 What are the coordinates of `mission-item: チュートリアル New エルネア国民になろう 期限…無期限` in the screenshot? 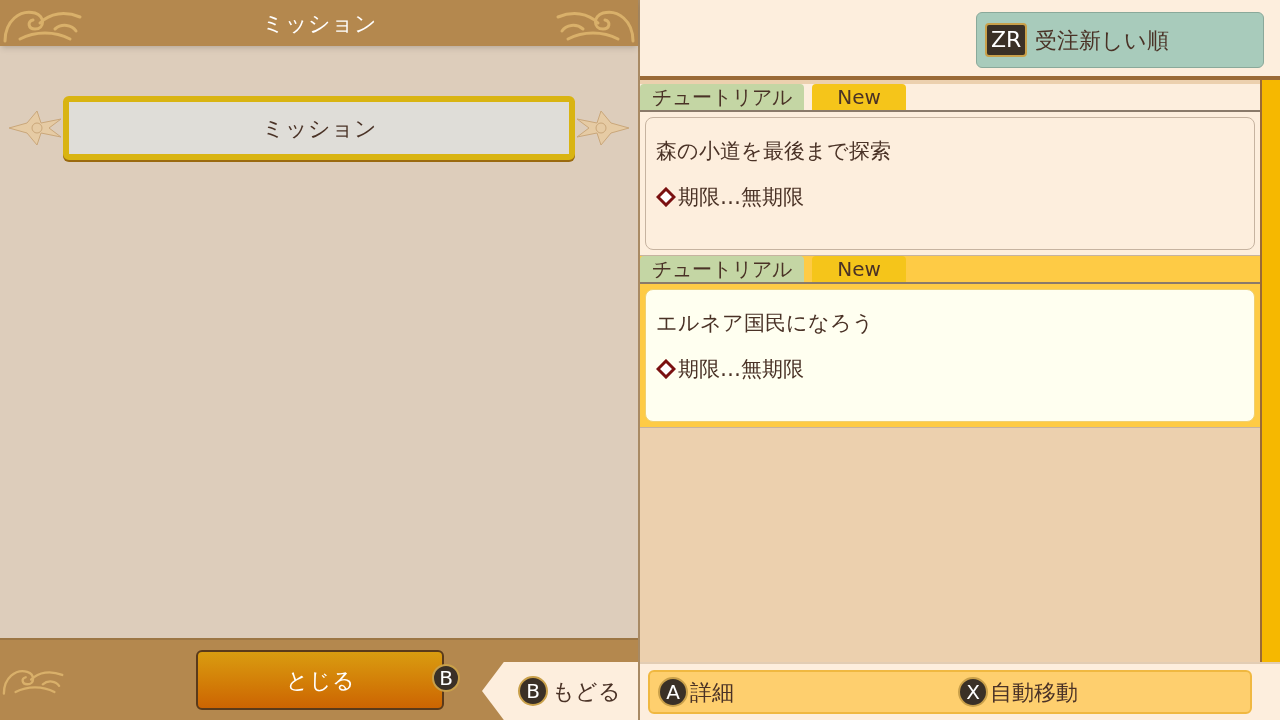 It's located at (950, 342).